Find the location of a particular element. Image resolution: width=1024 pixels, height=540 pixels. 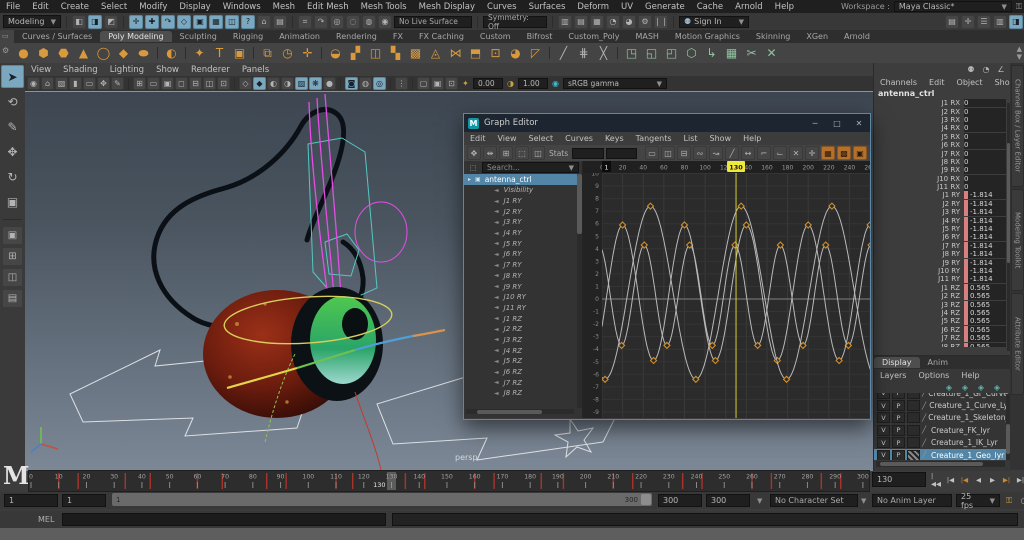

channel-row: J11 RX 0 is located at coordinates (942, 187).